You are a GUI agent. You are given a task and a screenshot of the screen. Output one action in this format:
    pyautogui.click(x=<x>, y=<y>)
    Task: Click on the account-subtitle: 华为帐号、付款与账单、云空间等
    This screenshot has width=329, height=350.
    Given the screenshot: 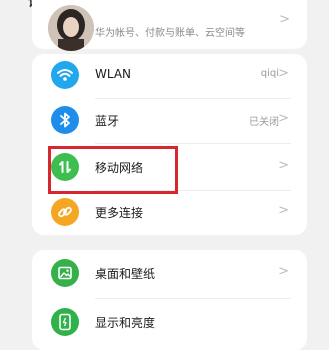 What is the action you would take?
    pyautogui.click(x=170, y=33)
    